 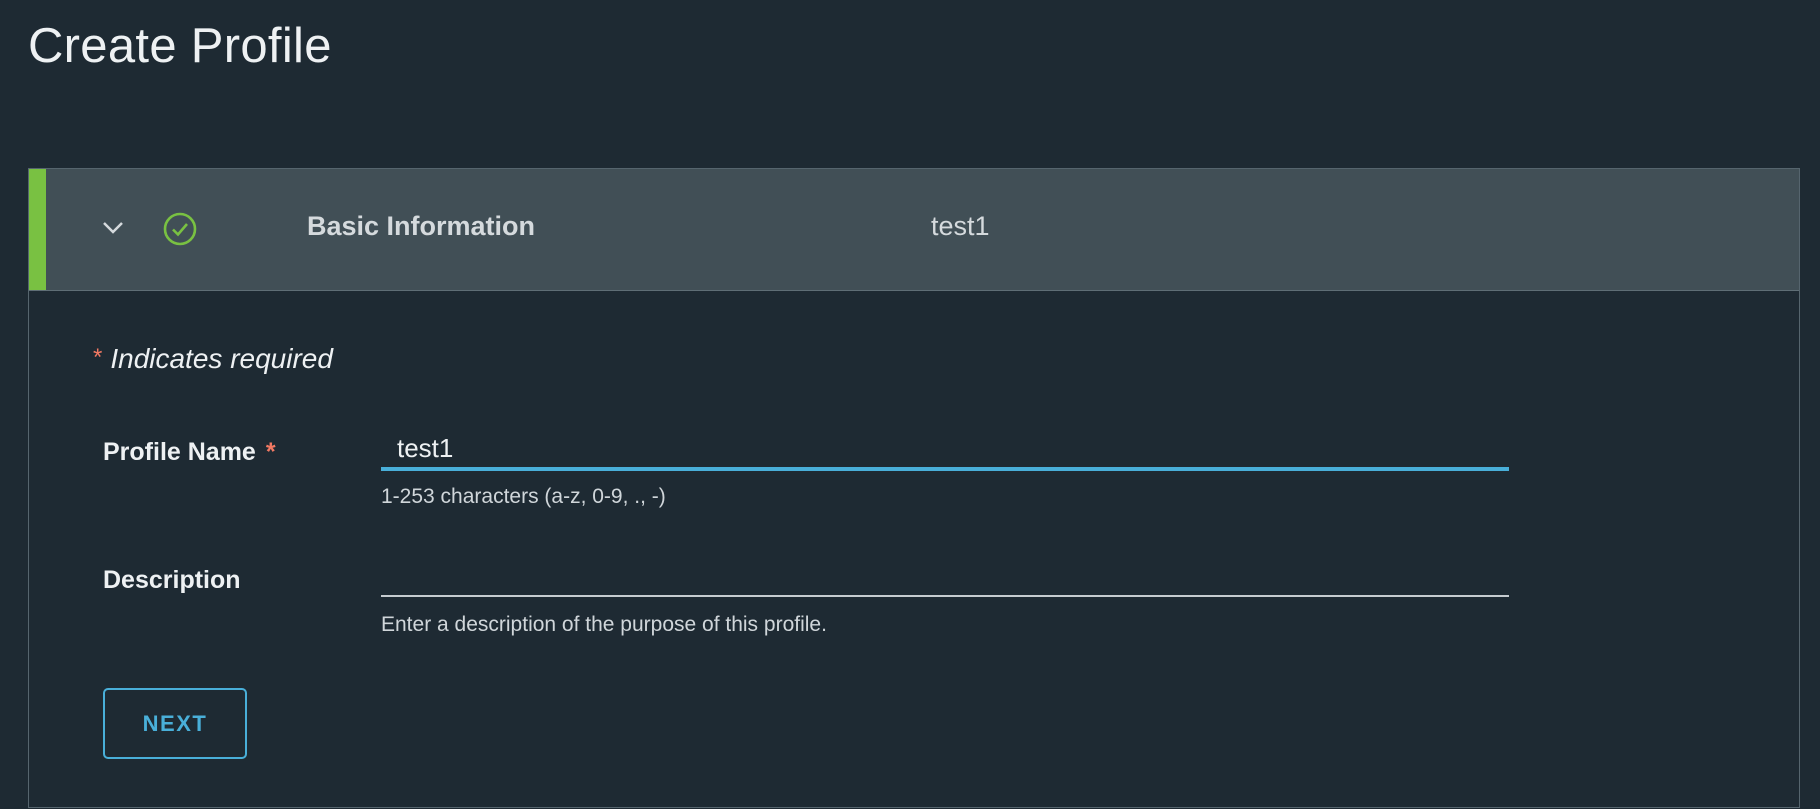 I want to click on step-header: Basic Information test1, so click(x=914, y=230).